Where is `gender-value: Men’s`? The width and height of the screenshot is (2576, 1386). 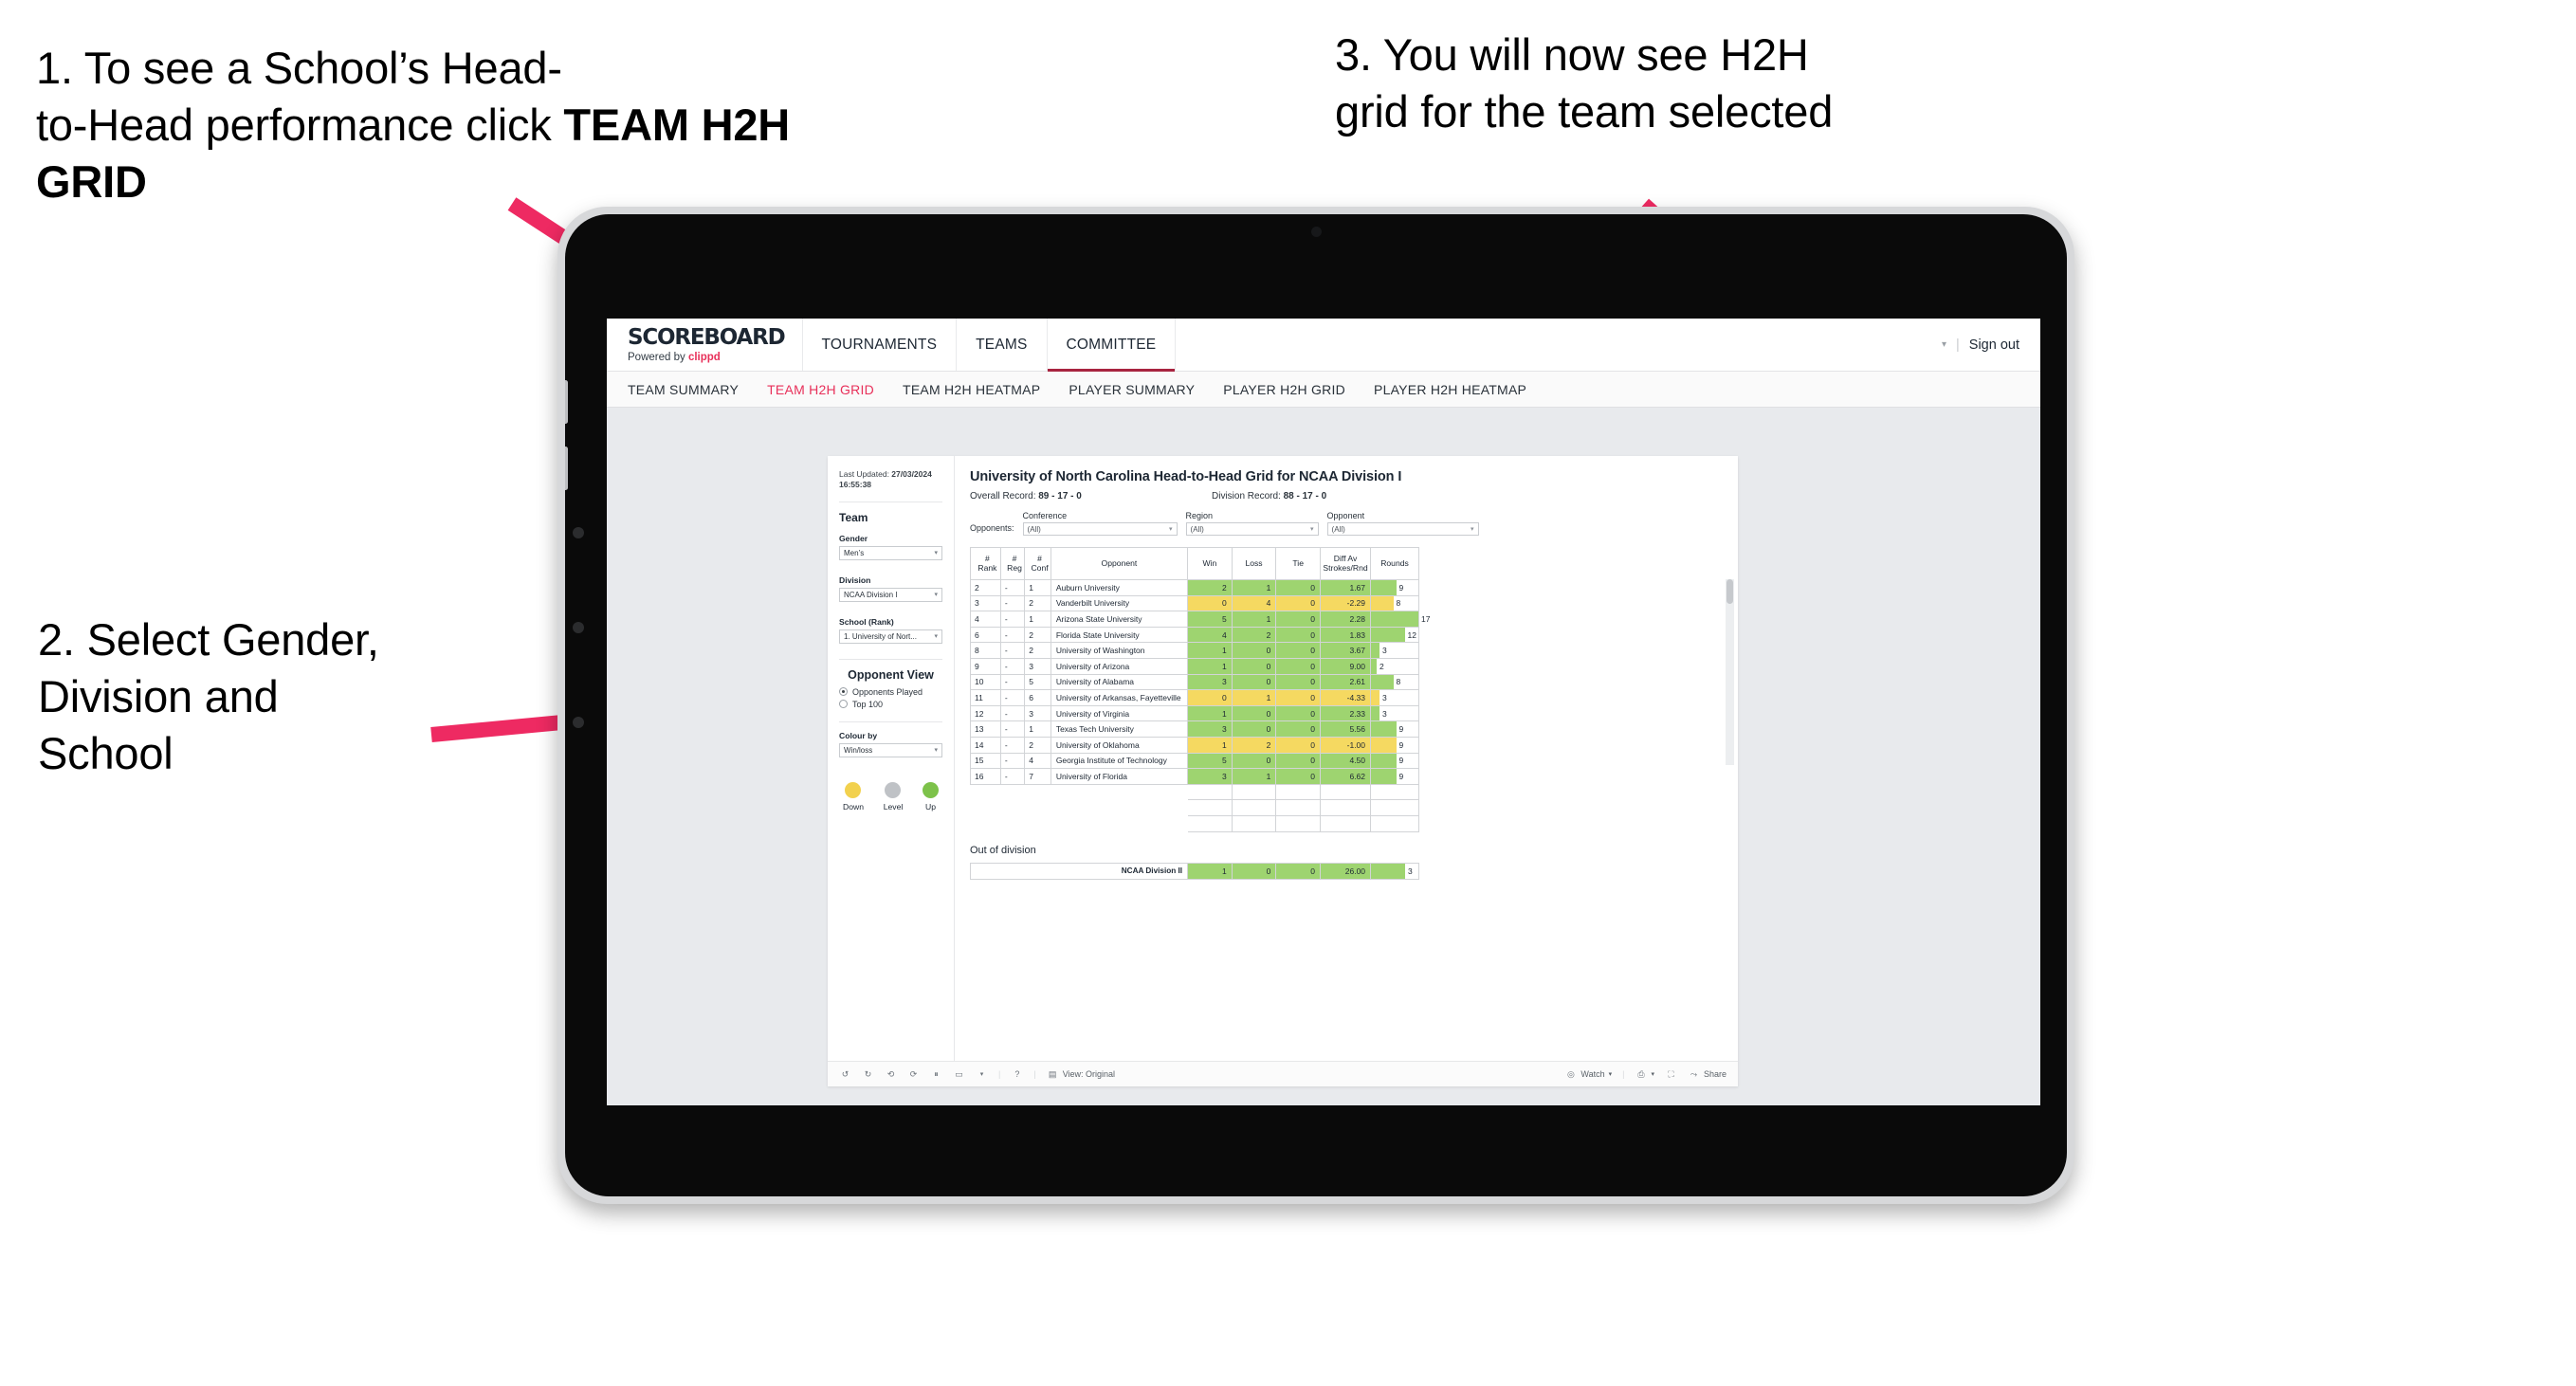 gender-value: Men’s is located at coordinates (854, 553).